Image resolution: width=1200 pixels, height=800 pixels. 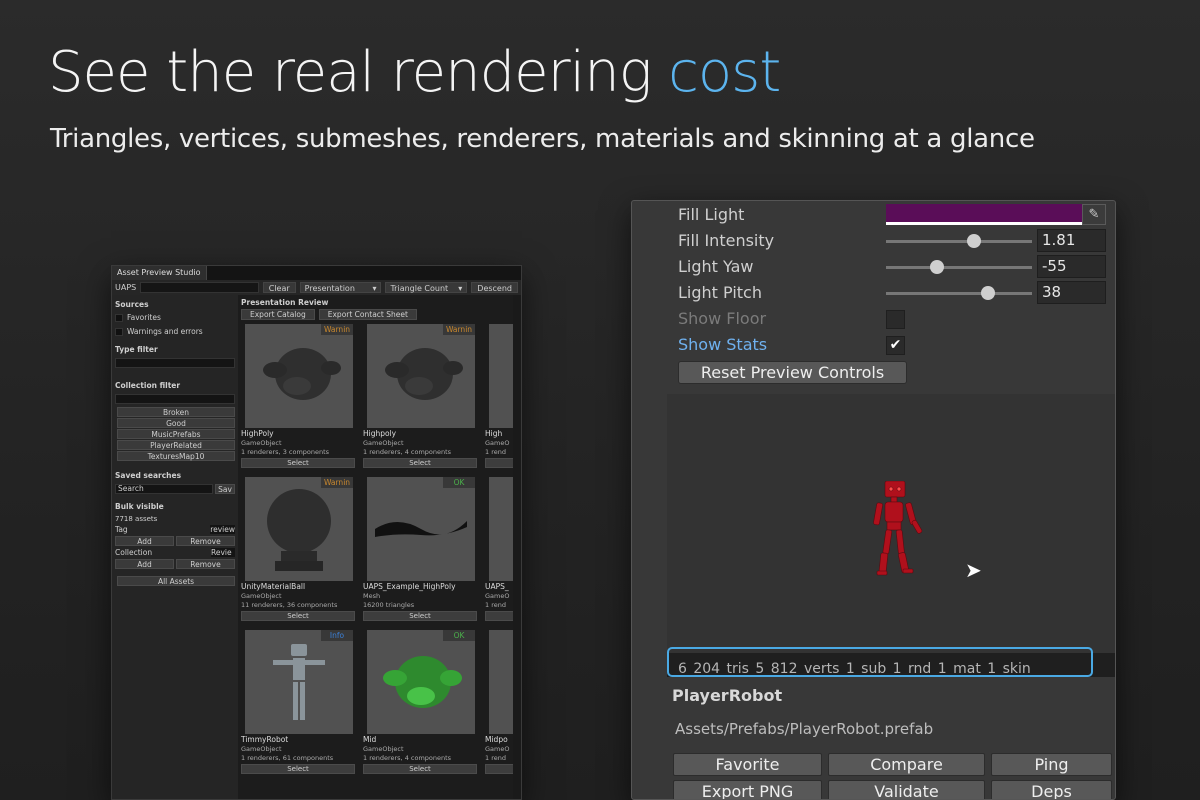 I want to click on asset-card: HighGameO1 rendSelect, so click(x=503, y=398).